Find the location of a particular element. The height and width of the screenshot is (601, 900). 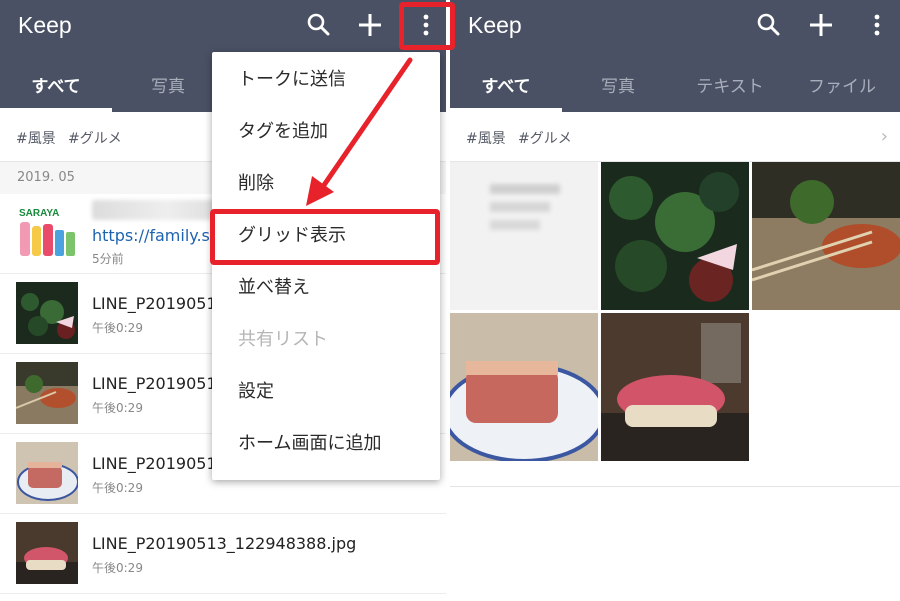

sushi-photo-image is located at coordinates (675, 387).